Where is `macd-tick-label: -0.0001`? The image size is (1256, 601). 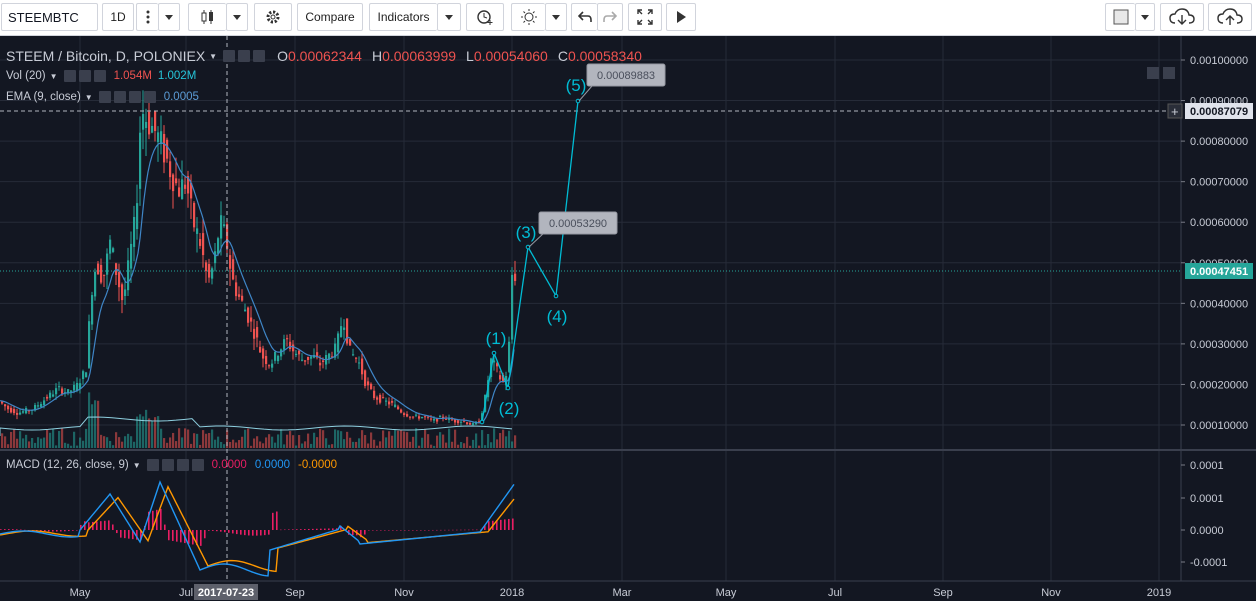
macd-tick-label: -0.0001 is located at coordinates (1208, 563).